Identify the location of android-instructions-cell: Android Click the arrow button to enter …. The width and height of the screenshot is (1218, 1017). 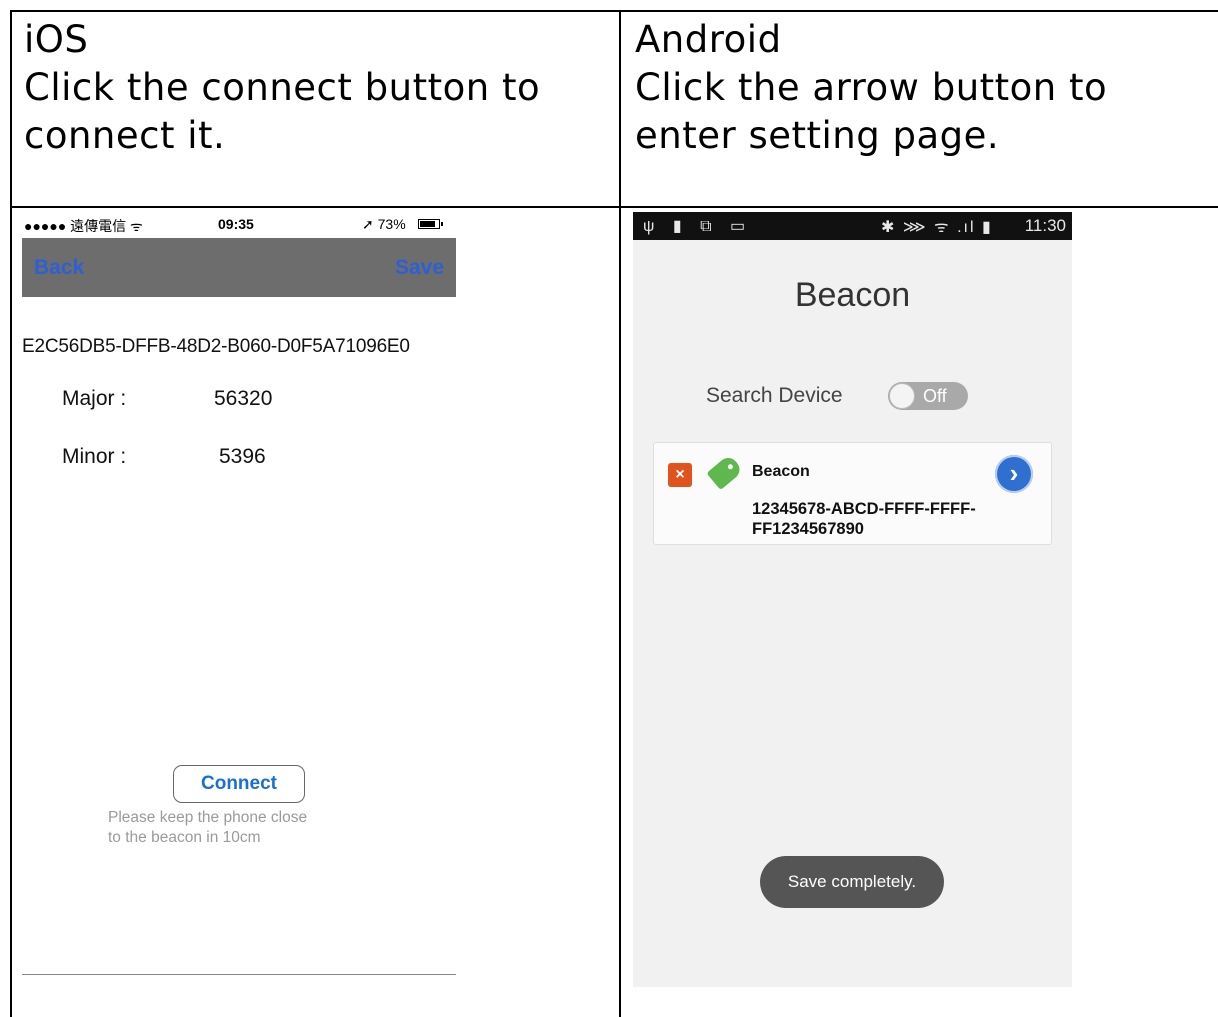
(871, 88).